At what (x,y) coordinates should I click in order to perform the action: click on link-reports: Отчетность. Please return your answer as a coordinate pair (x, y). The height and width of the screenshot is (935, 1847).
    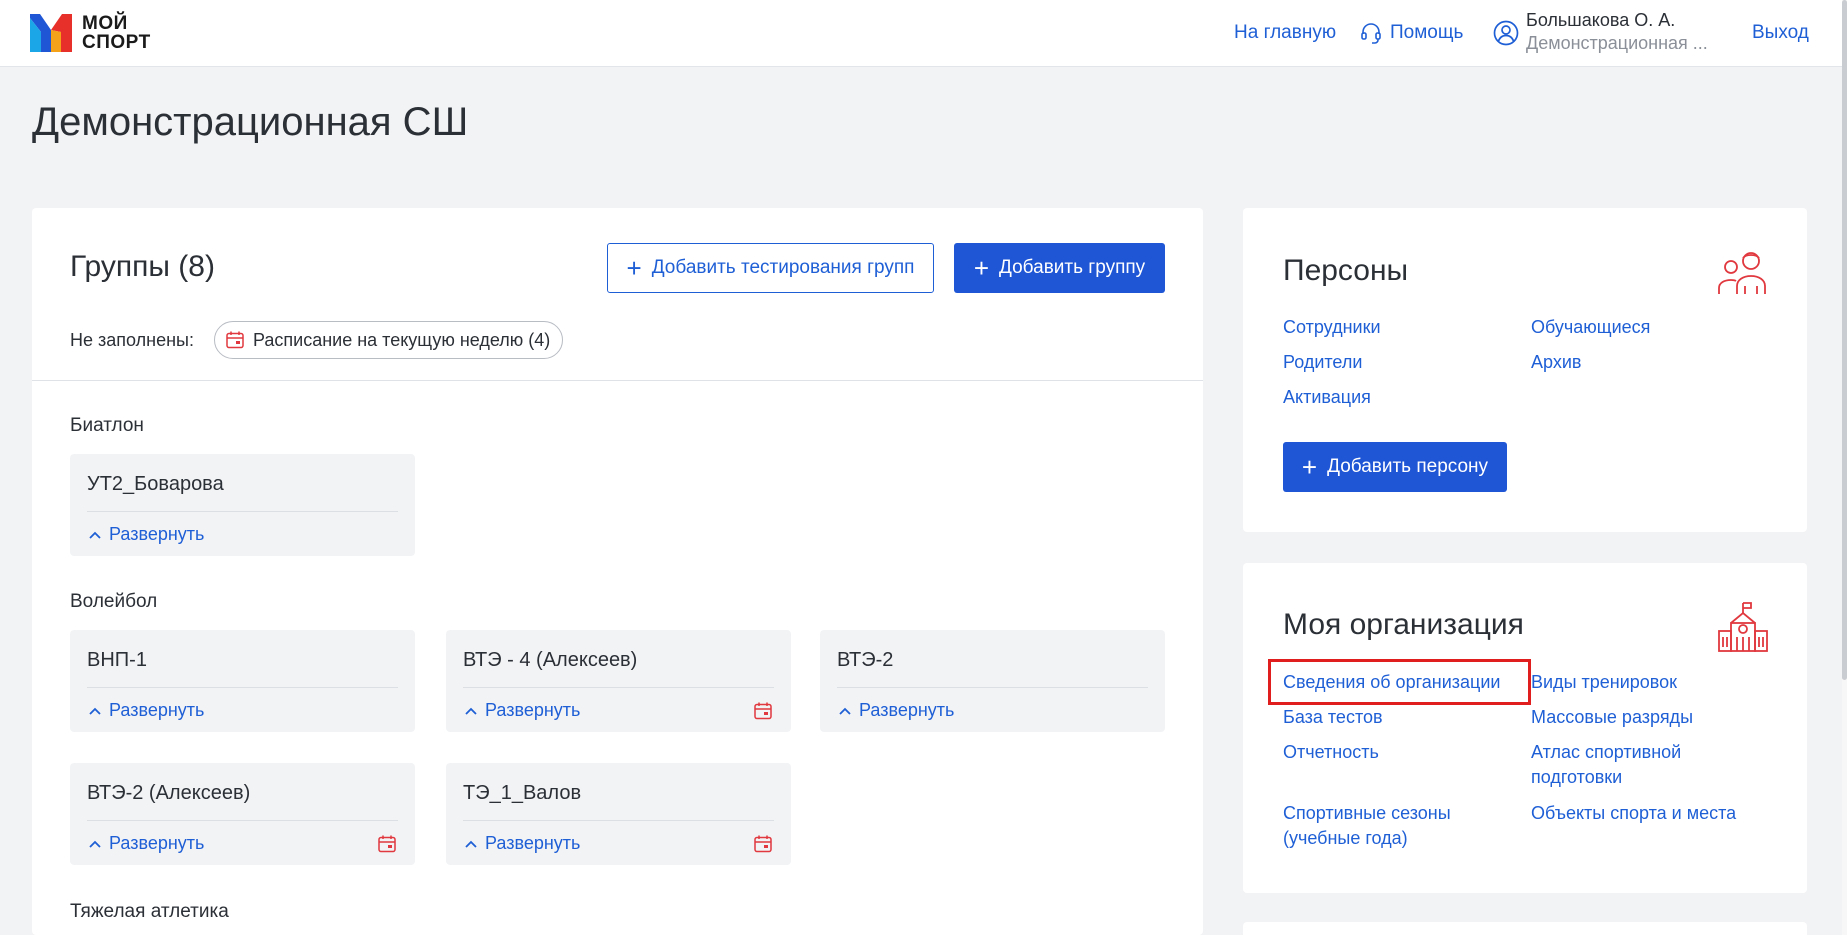
    Looking at the image, I should click on (1331, 752).